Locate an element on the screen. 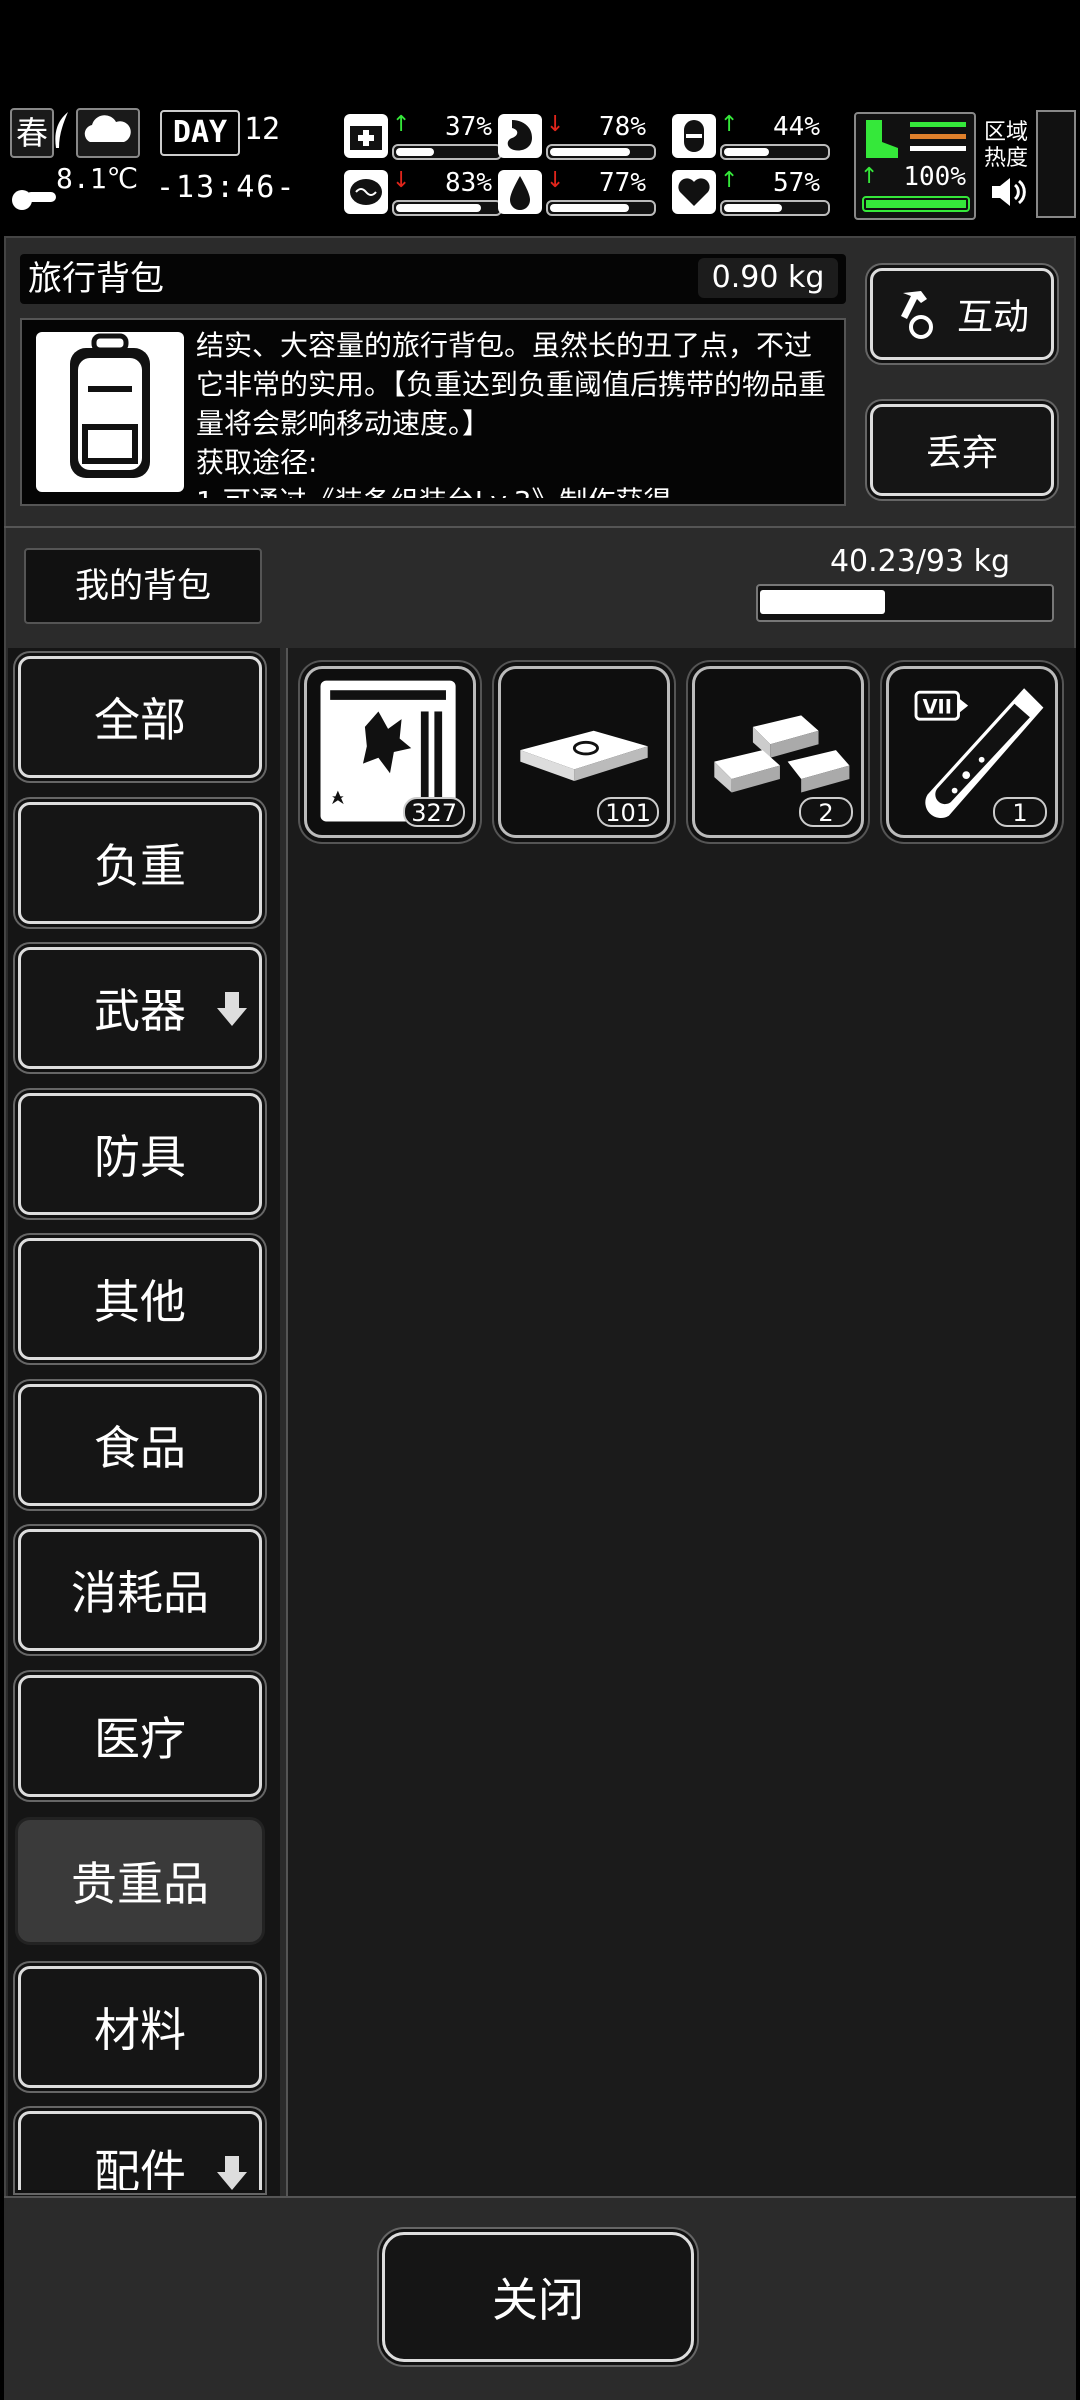 This screenshot has height=2400, width=1080. category-4: 其他 is located at coordinates (140, 1299).